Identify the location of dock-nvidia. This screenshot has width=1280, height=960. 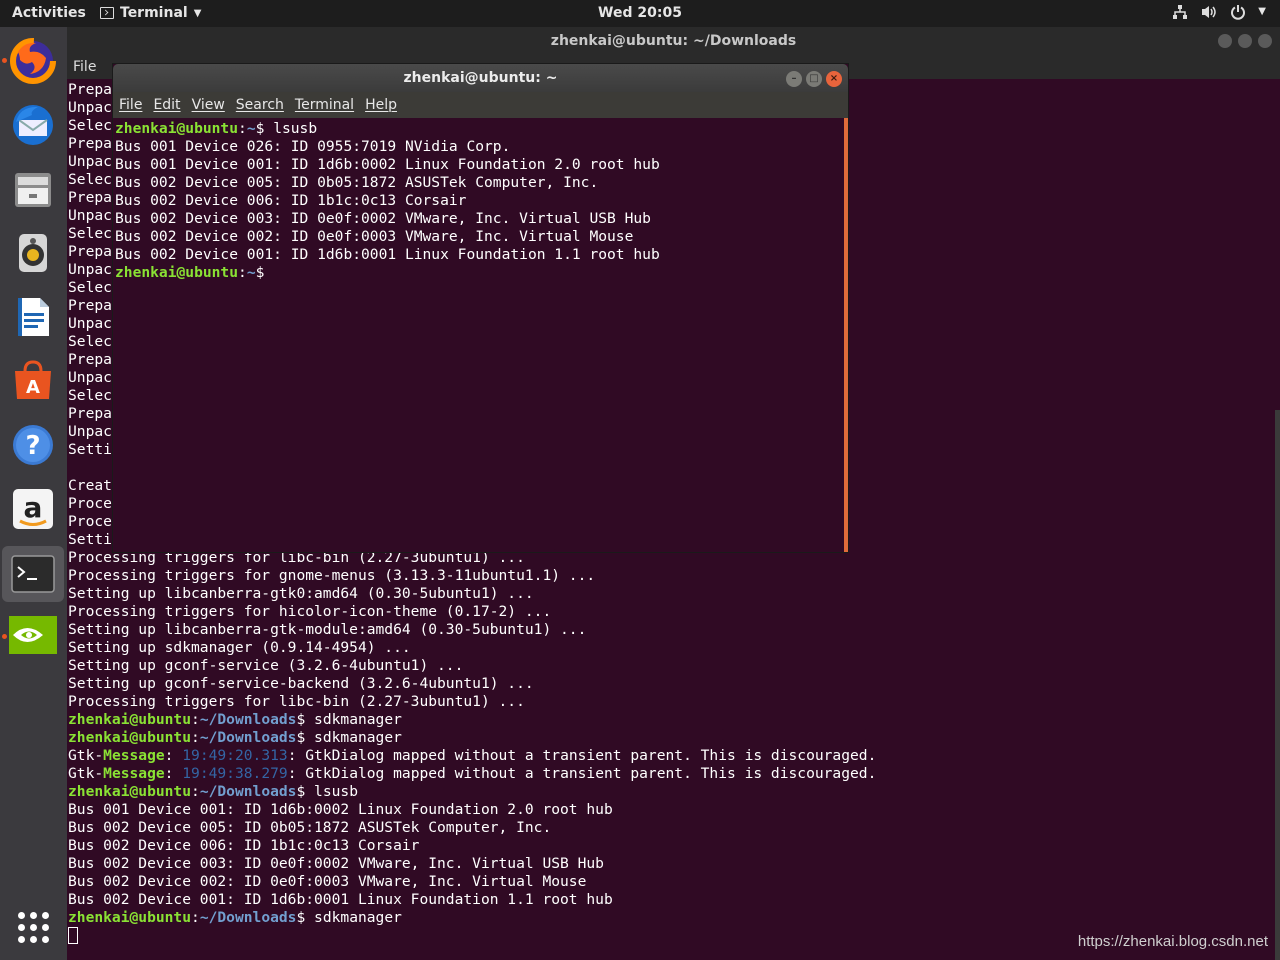
(33, 635).